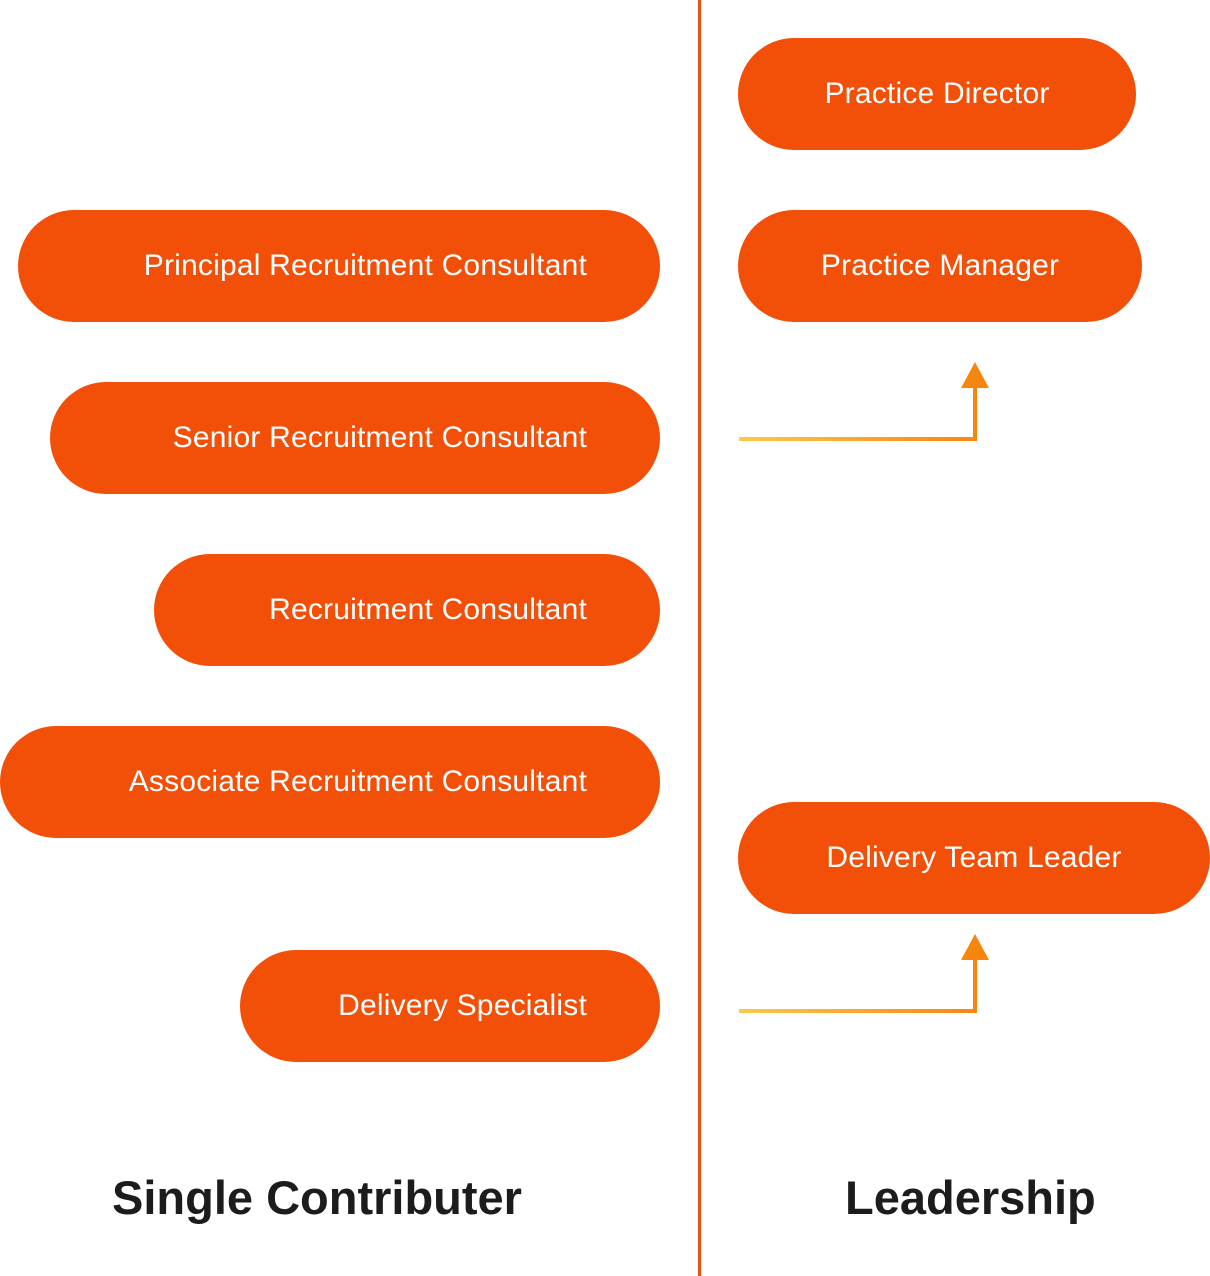  I want to click on role-senior-recruitment-consultant: Senior Recruitment Consultant, so click(355, 438).